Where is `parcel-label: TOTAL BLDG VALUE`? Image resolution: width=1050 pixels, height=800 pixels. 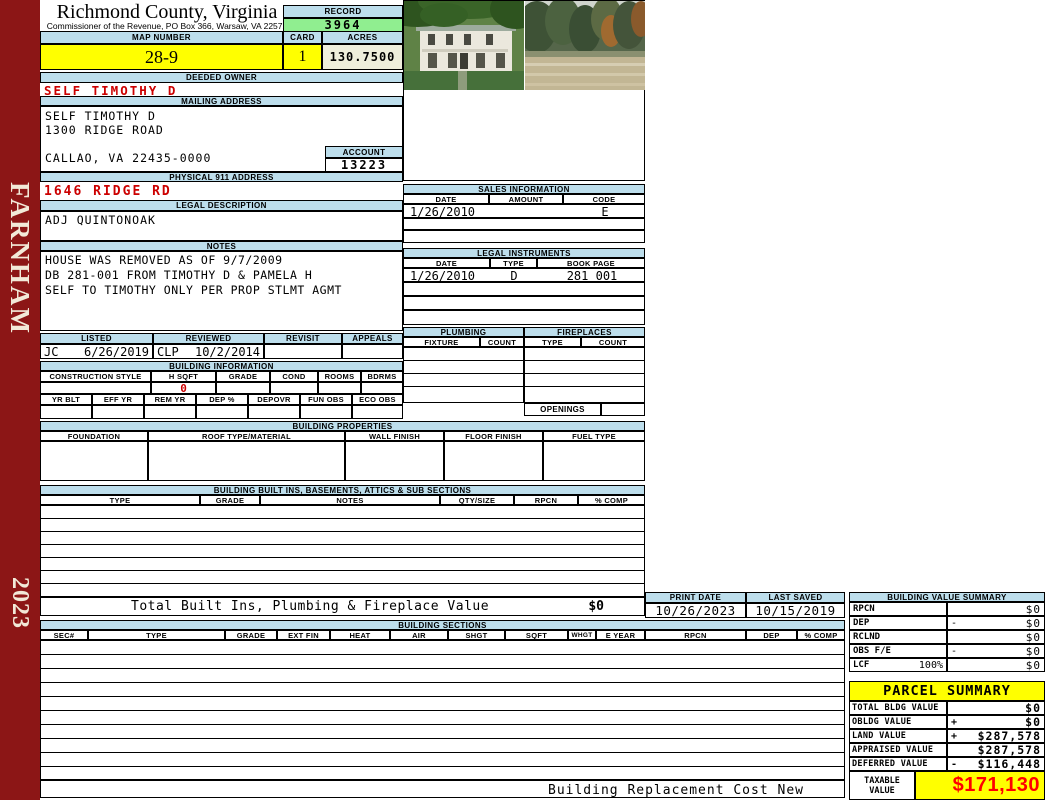 parcel-label: TOTAL BLDG VALUE is located at coordinates (895, 708).